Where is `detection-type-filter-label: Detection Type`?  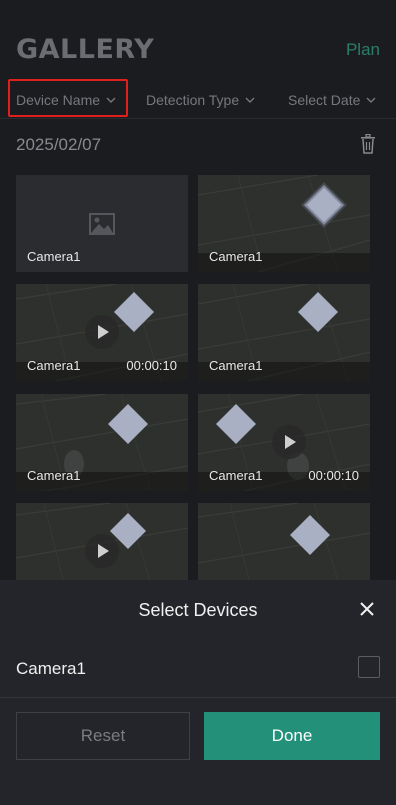
detection-type-filter-label: Detection Type is located at coordinates (193, 100).